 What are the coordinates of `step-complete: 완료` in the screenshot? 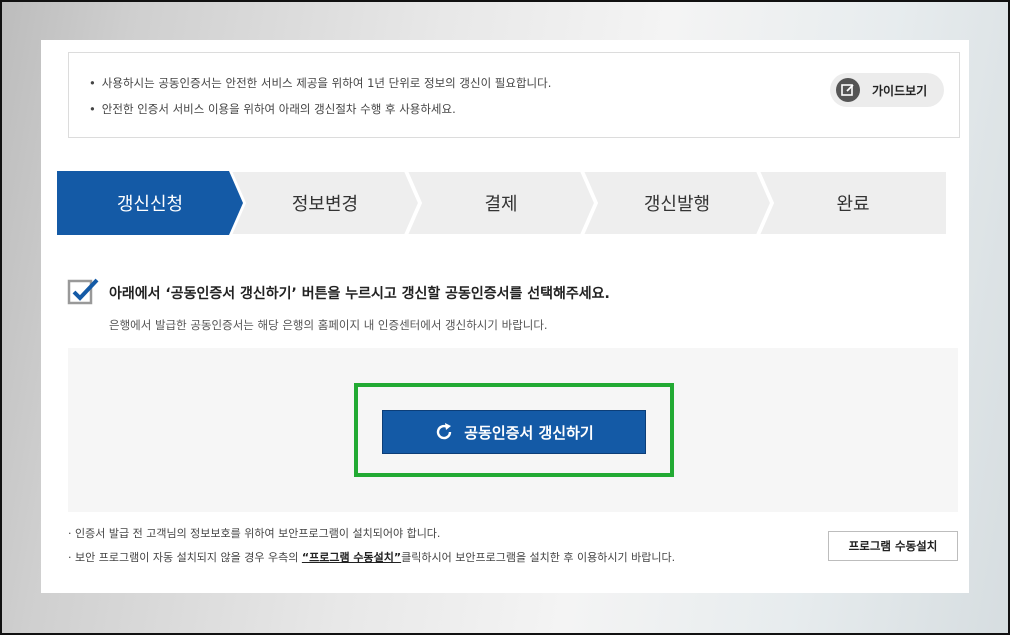 It's located at (853, 203).